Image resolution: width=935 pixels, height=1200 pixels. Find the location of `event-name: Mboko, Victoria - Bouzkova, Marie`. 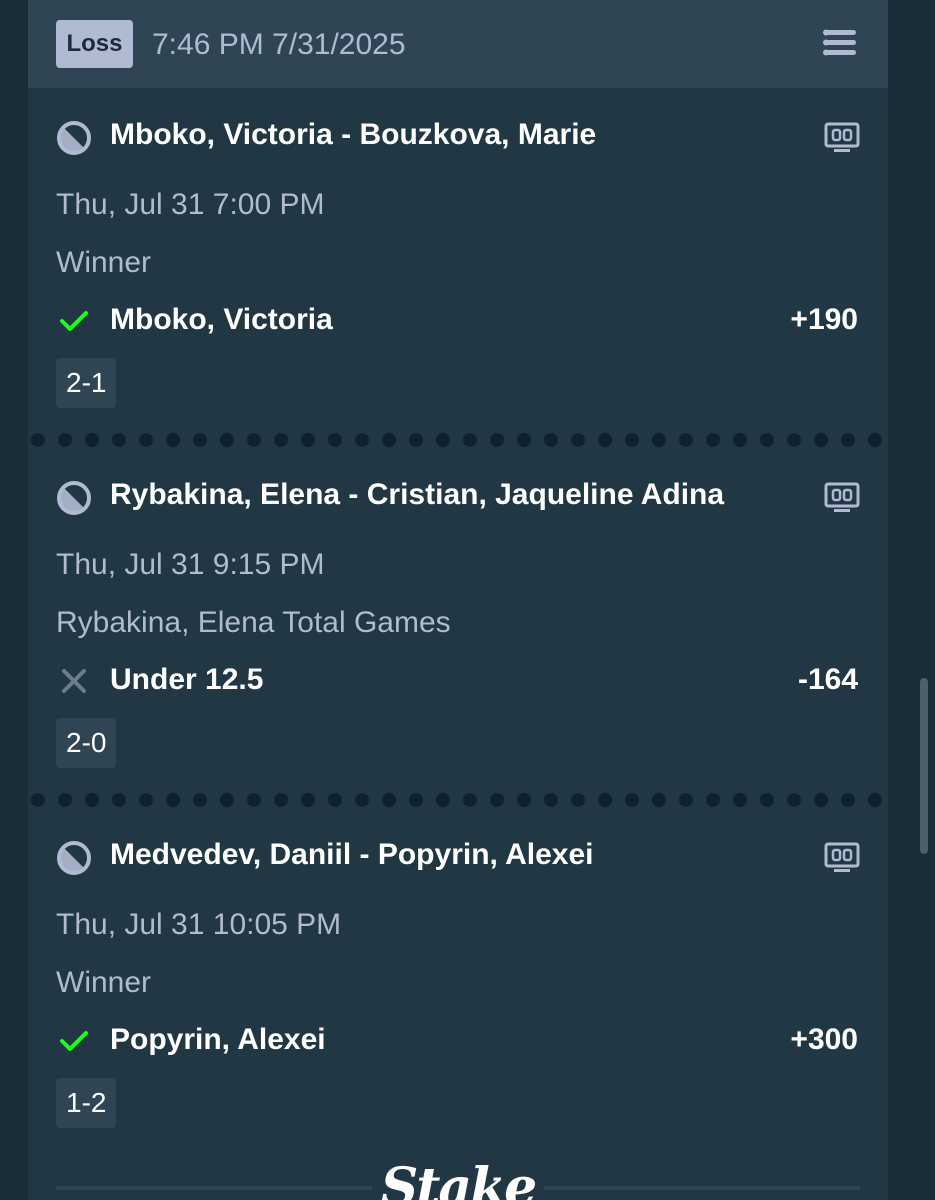

event-name: Mboko, Victoria - Bouzkova, Marie is located at coordinates (353, 135).